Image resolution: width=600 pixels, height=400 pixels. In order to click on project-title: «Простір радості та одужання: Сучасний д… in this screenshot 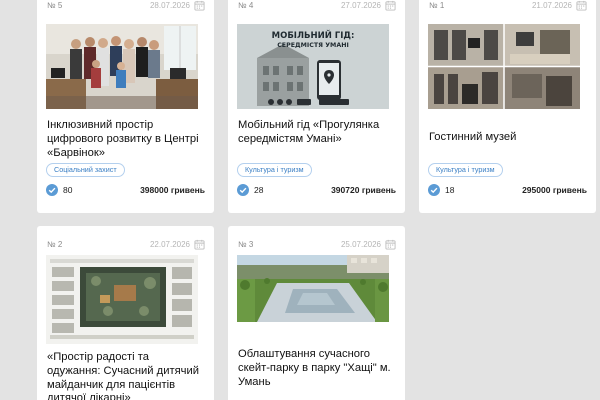, I will do `click(126, 375)`.